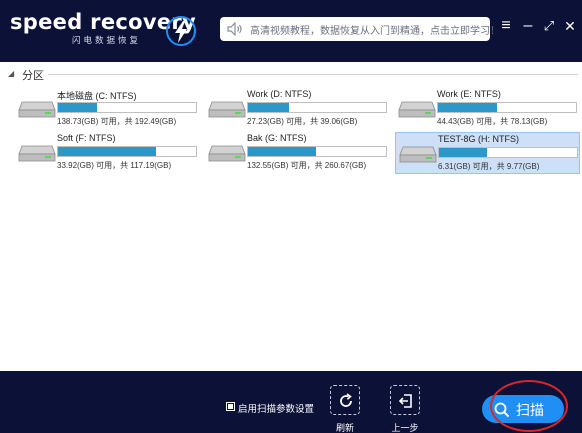 The image size is (582, 433). What do you see at coordinates (405, 427) in the screenshot?
I see `back-label: 上一步` at bounding box center [405, 427].